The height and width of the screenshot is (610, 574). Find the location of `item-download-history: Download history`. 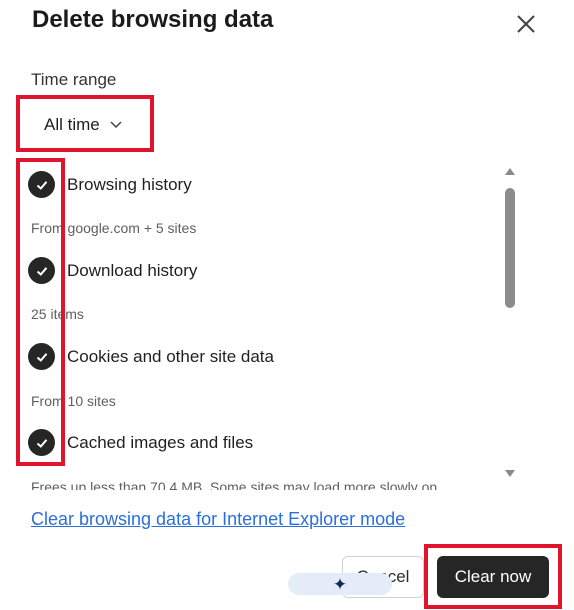

item-download-history: Download history is located at coordinates (112, 270).